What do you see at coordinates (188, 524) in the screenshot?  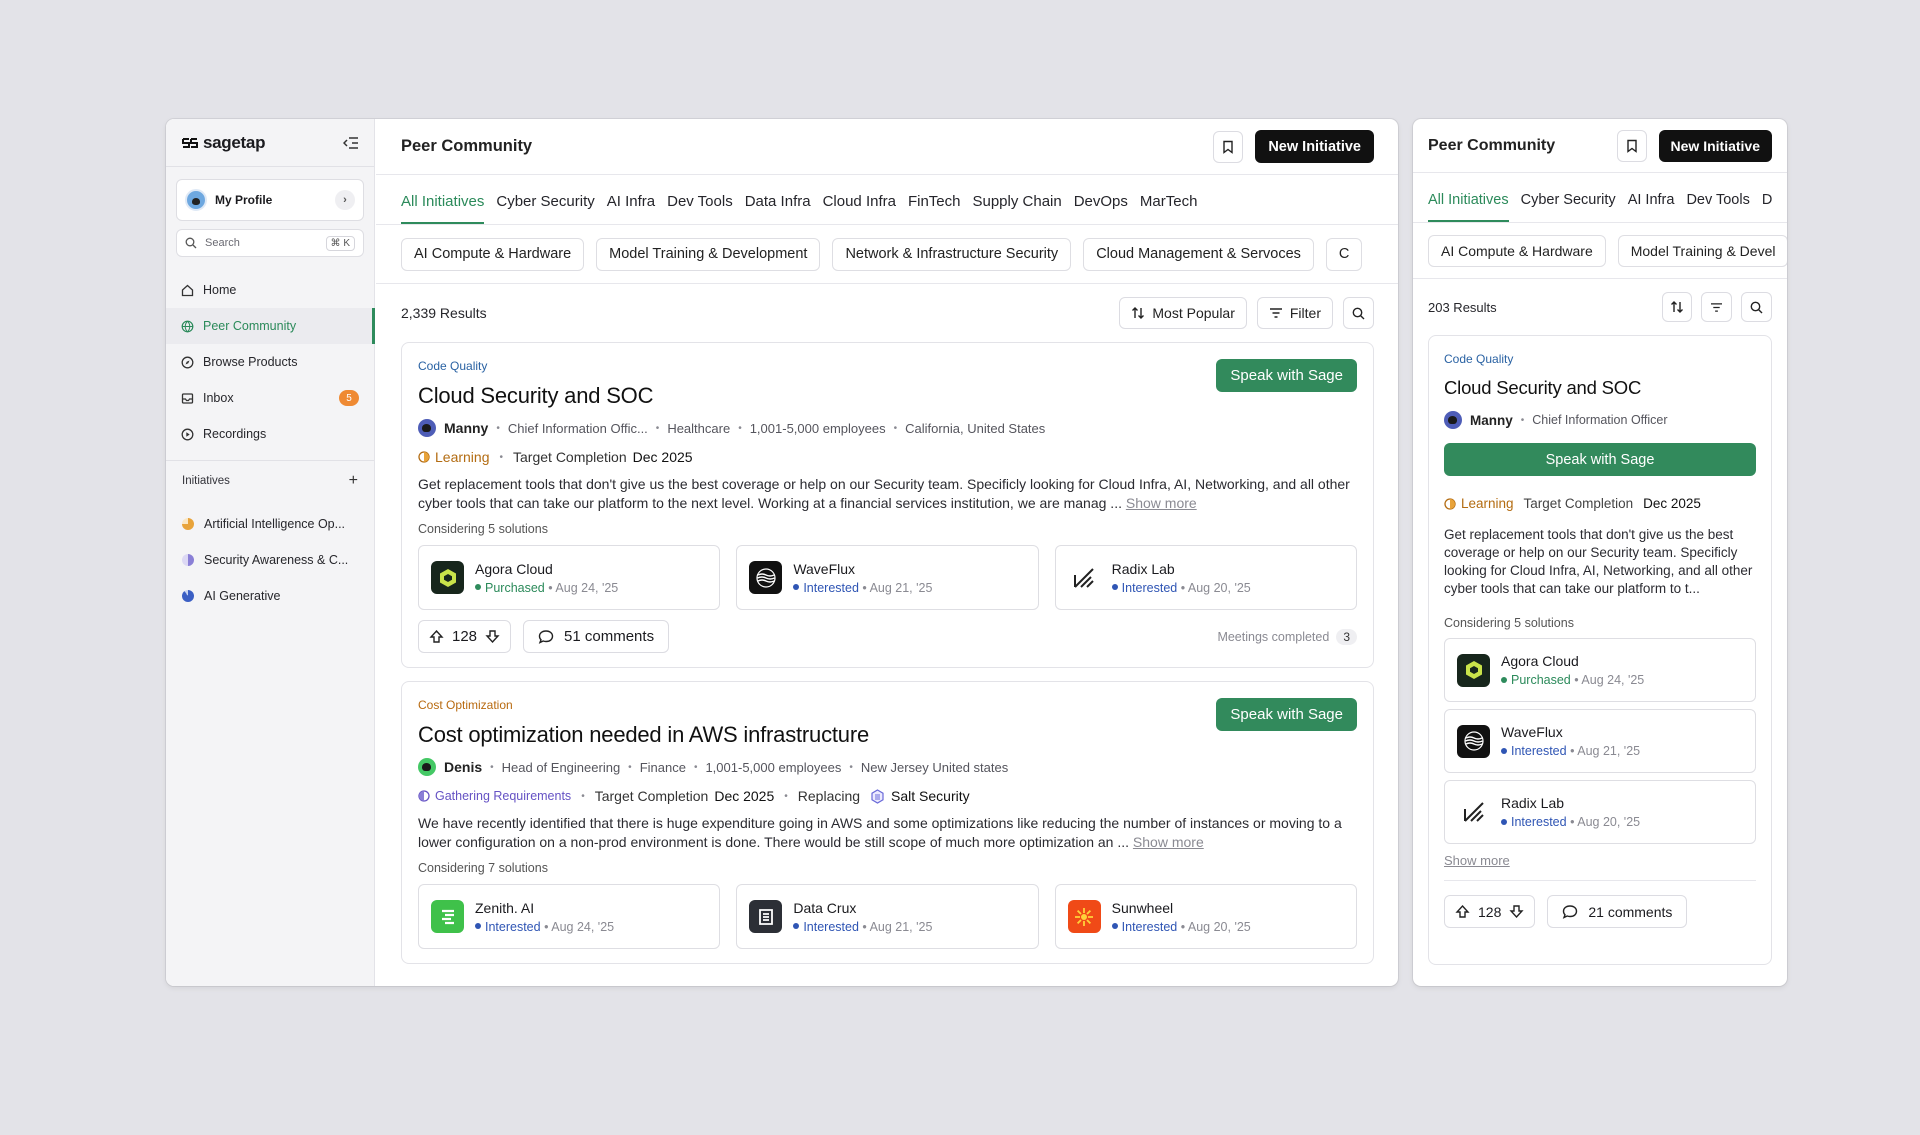 I see `progress-pie-icon` at bounding box center [188, 524].